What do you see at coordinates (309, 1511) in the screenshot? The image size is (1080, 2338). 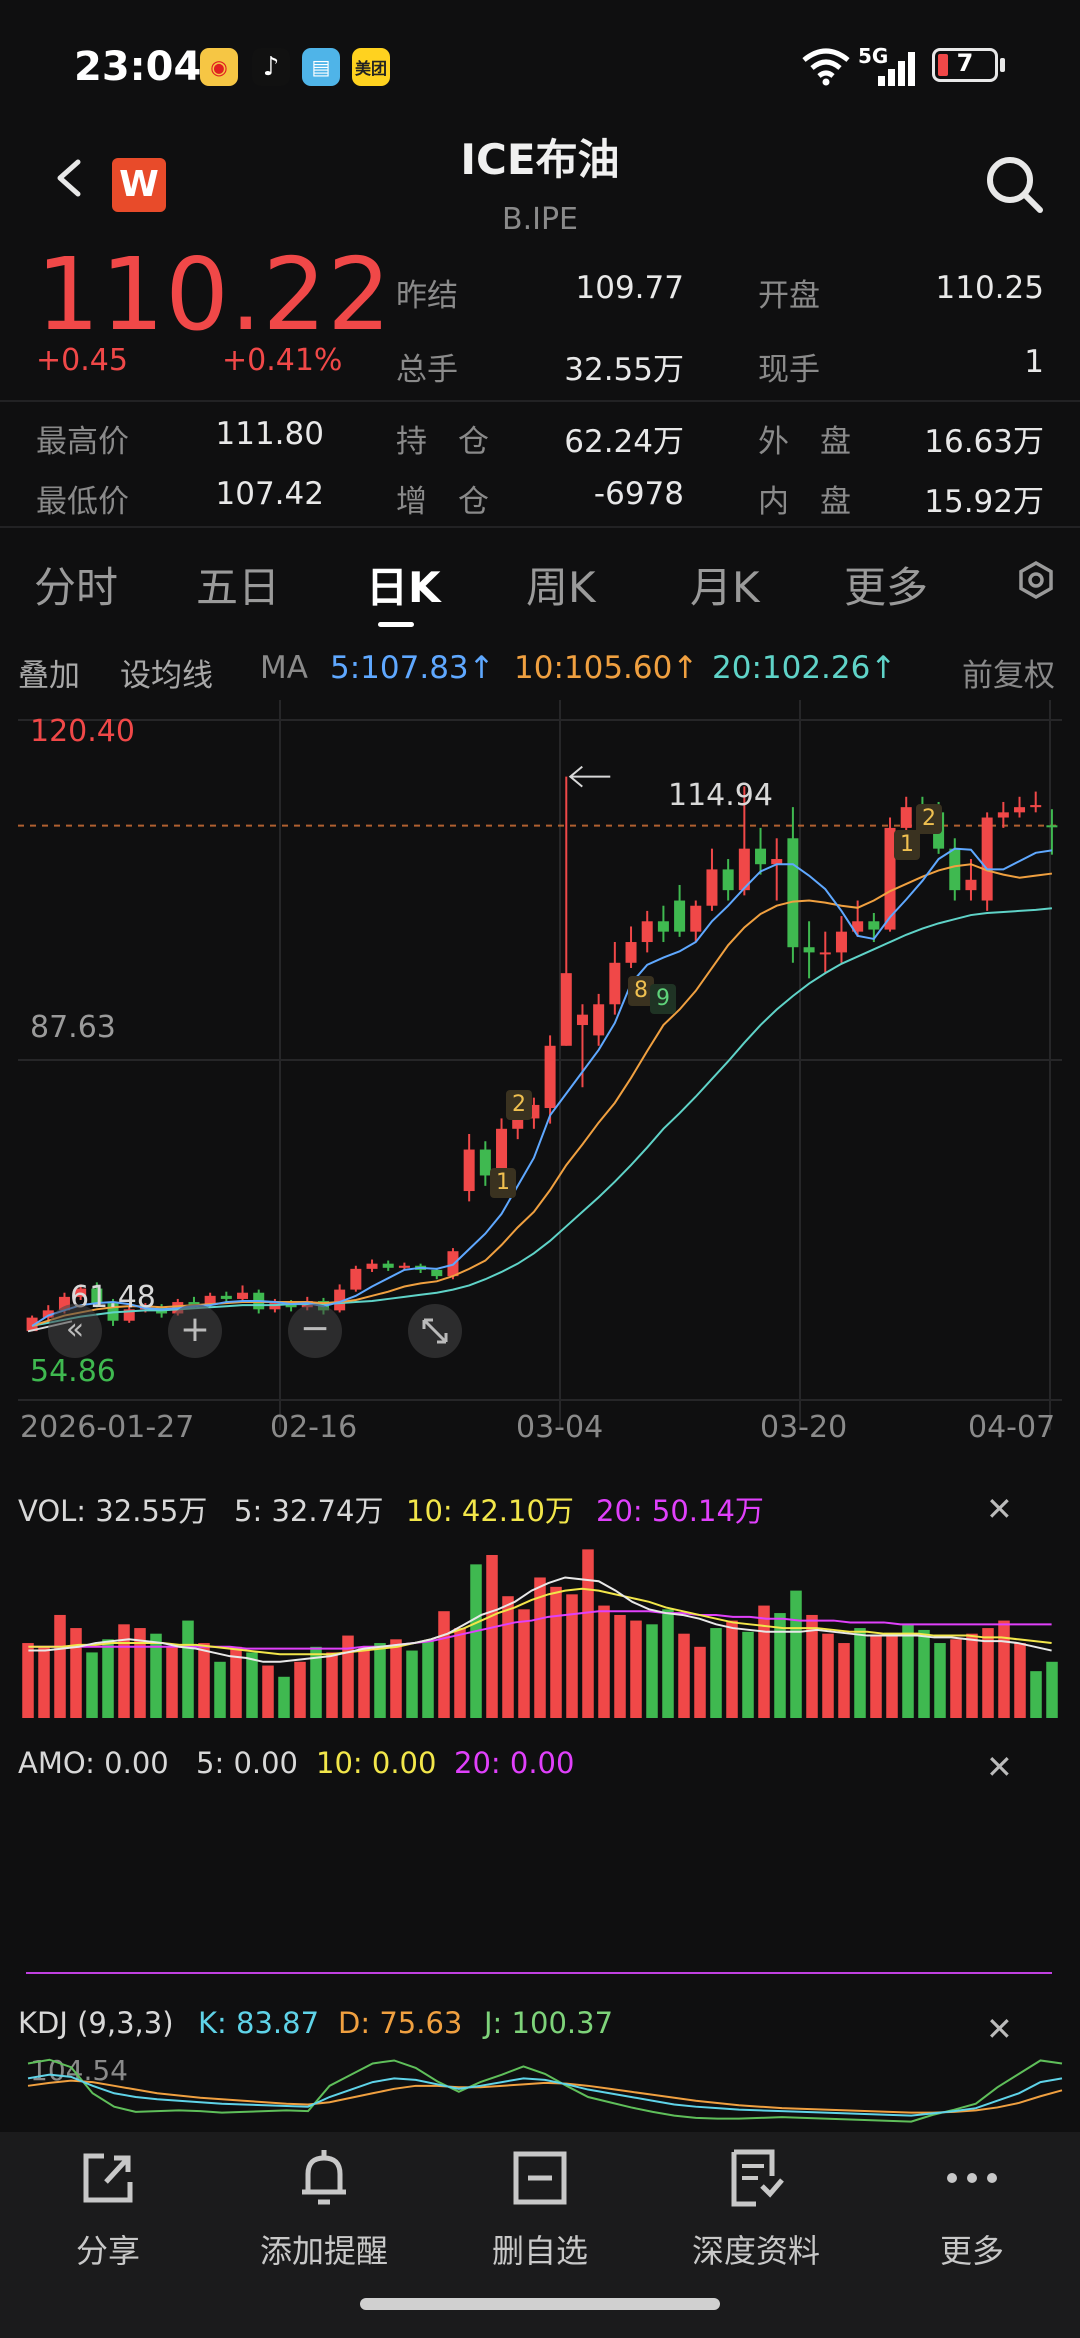 I see `vol-ma5: 5: 32.74万` at bounding box center [309, 1511].